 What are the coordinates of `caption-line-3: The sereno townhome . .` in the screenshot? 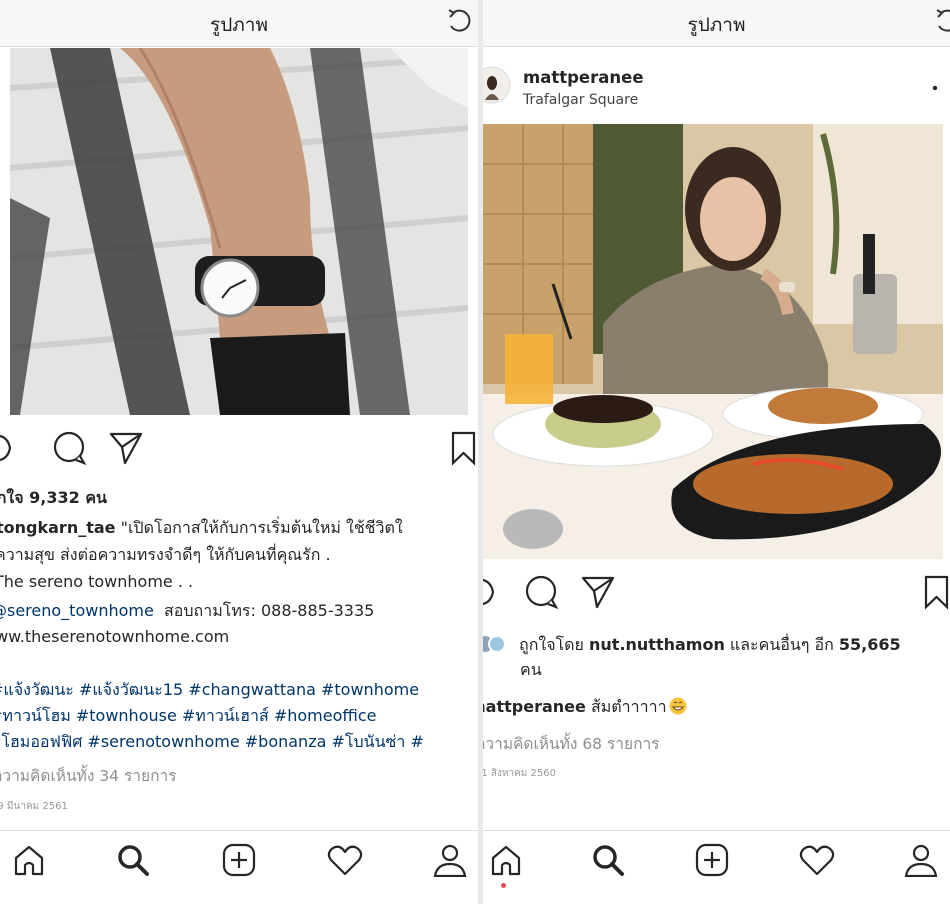 It's located at (97, 581).